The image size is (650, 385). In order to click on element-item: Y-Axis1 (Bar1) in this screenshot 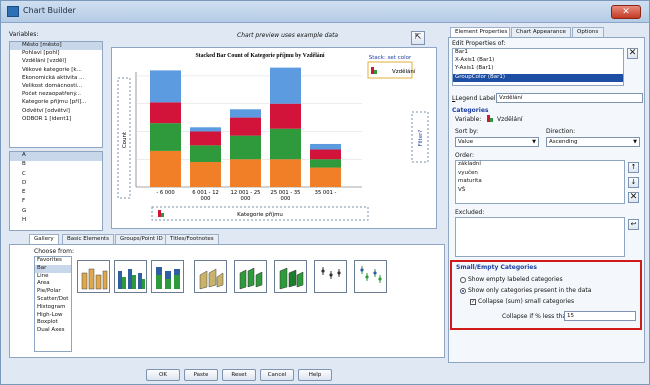, I will do `click(538, 69)`.